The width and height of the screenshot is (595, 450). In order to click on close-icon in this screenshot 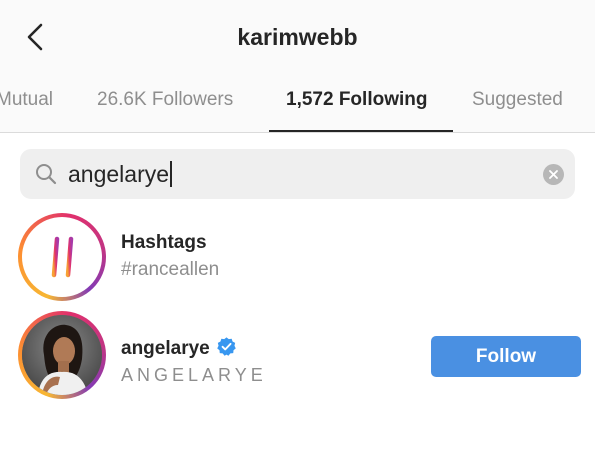, I will do `click(553, 174)`.